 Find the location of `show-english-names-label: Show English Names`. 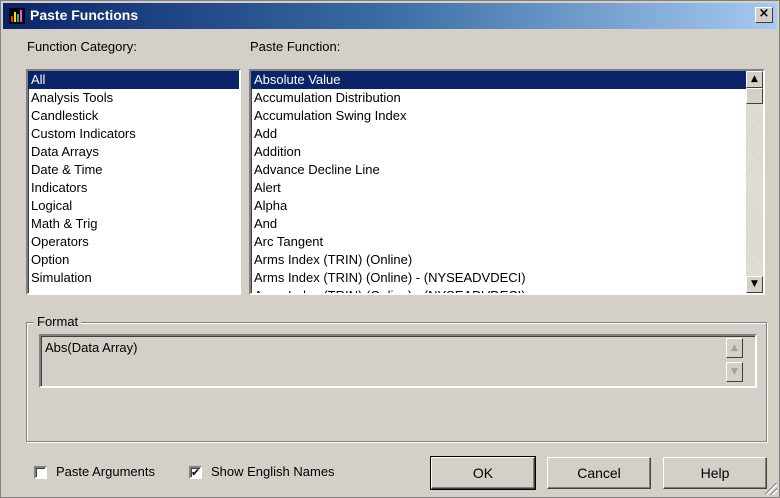

show-english-names-label: Show English Names is located at coordinates (273, 471).